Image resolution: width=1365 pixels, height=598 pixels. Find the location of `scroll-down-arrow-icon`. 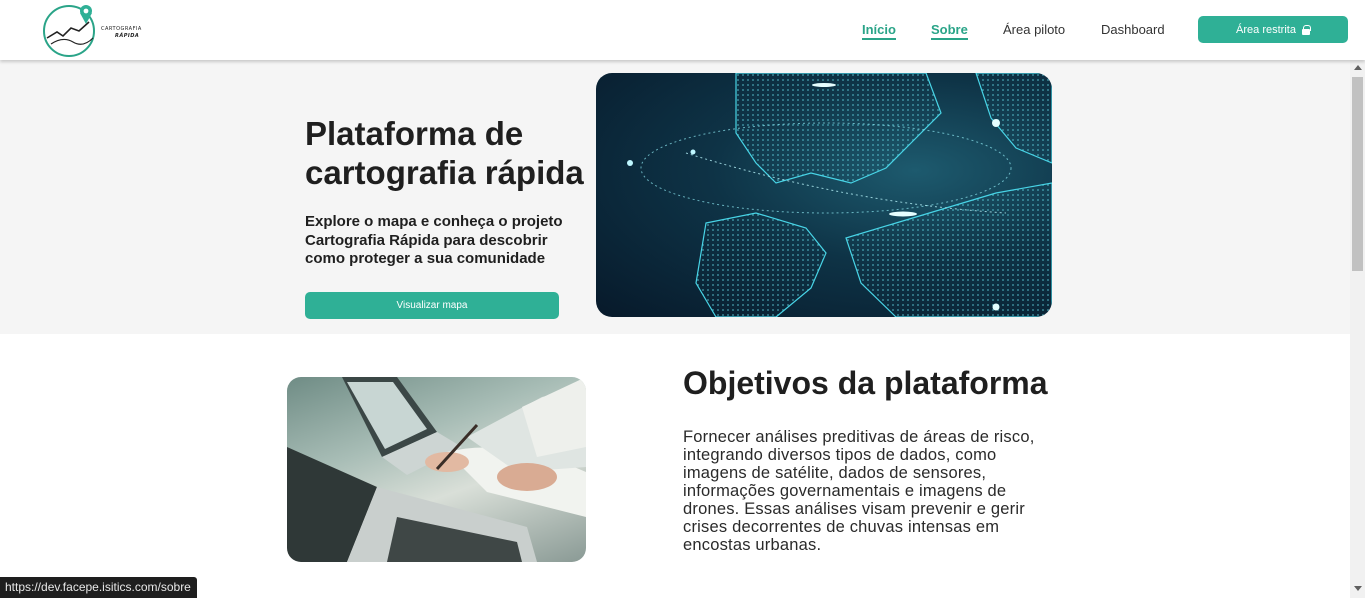

scroll-down-arrow-icon is located at coordinates (1358, 588).